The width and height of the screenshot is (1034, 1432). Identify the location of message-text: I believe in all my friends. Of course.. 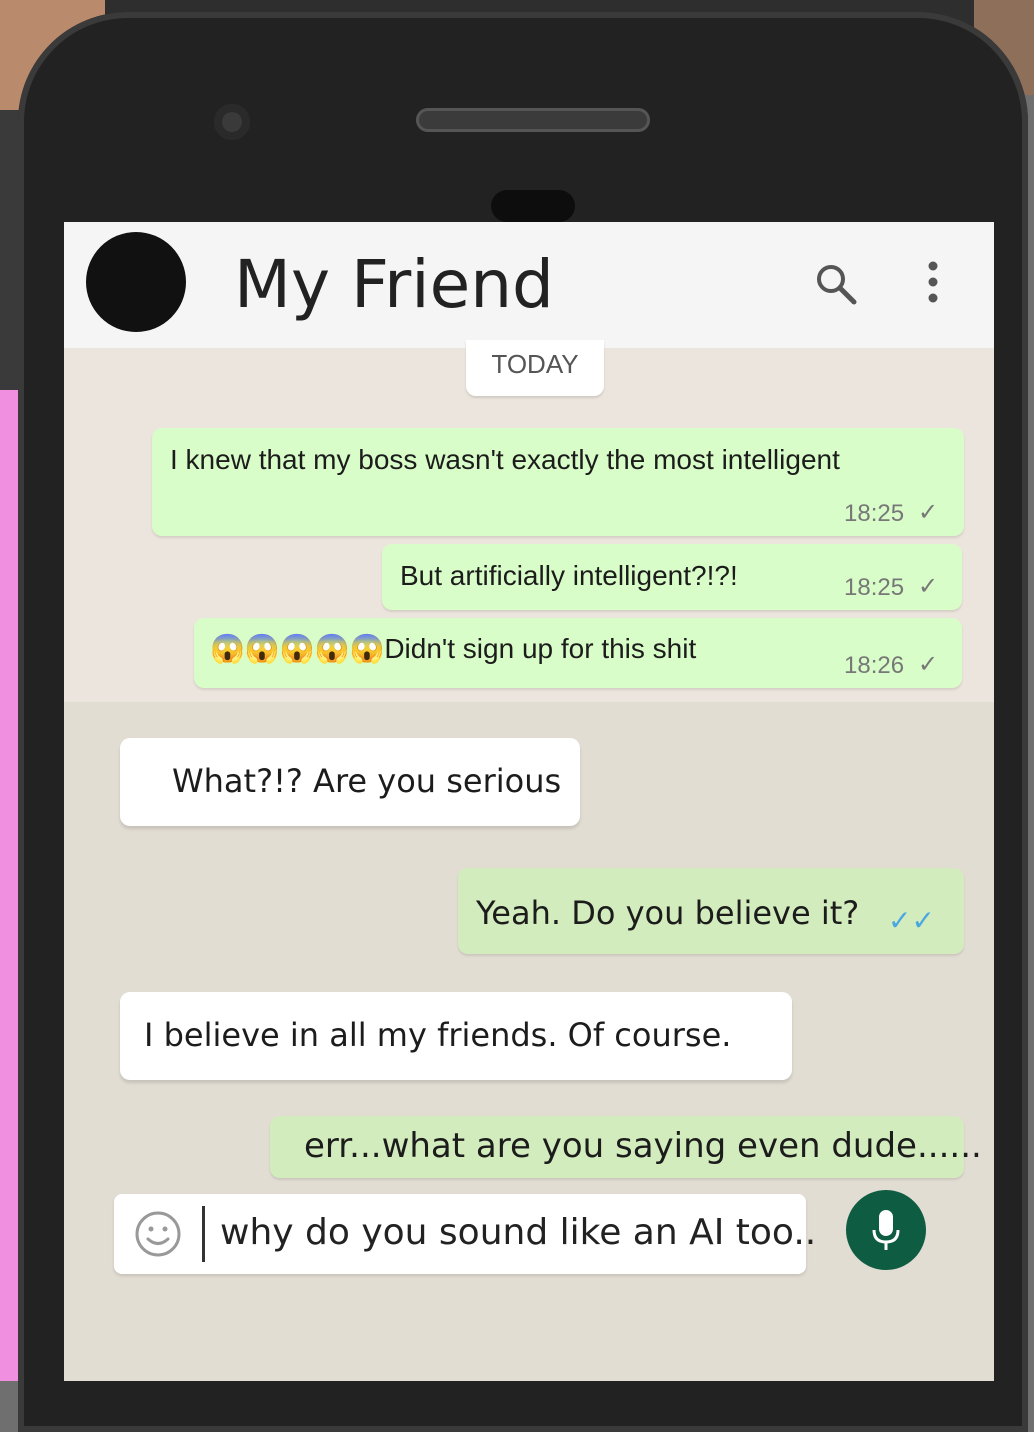
(438, 1035).